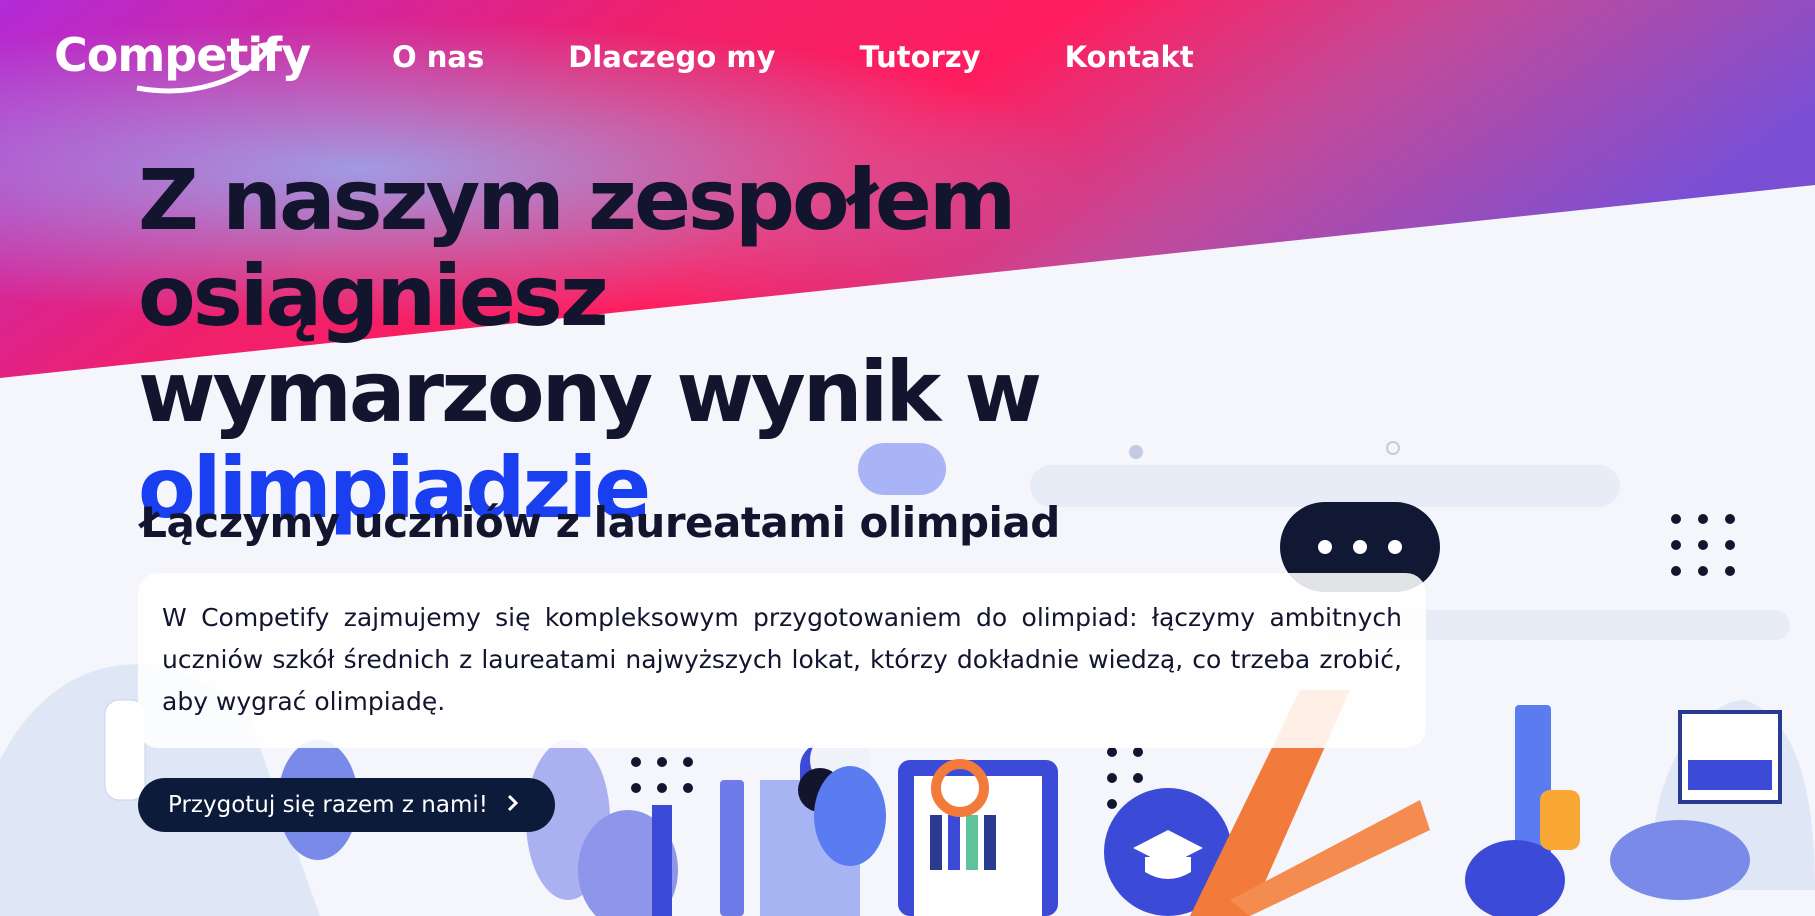 This screenshot has height=916, width=1815. I want to click on hero-subheadline: Łączymy uczniów z laureatami olimpiad, so click(600, 522).